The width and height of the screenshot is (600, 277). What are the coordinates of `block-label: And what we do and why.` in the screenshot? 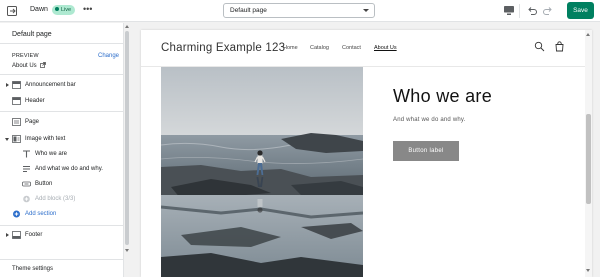 It's located at (69, 169).